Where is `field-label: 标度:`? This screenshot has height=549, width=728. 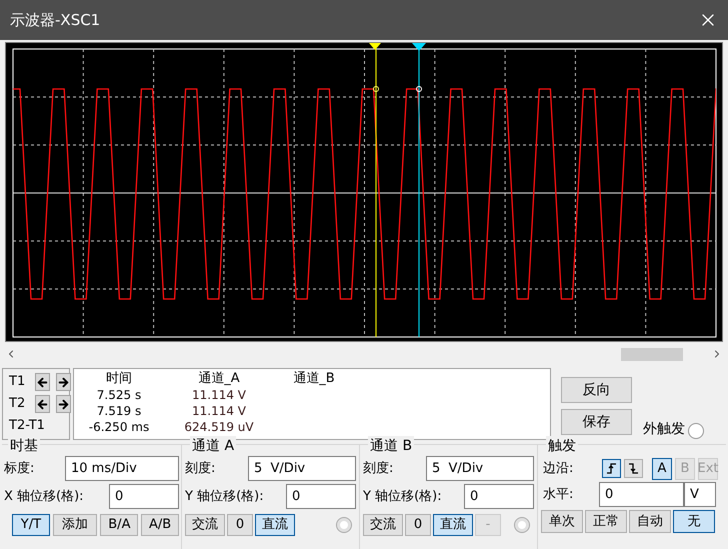
field-label: 标度: is located at coordinates (19, 469).